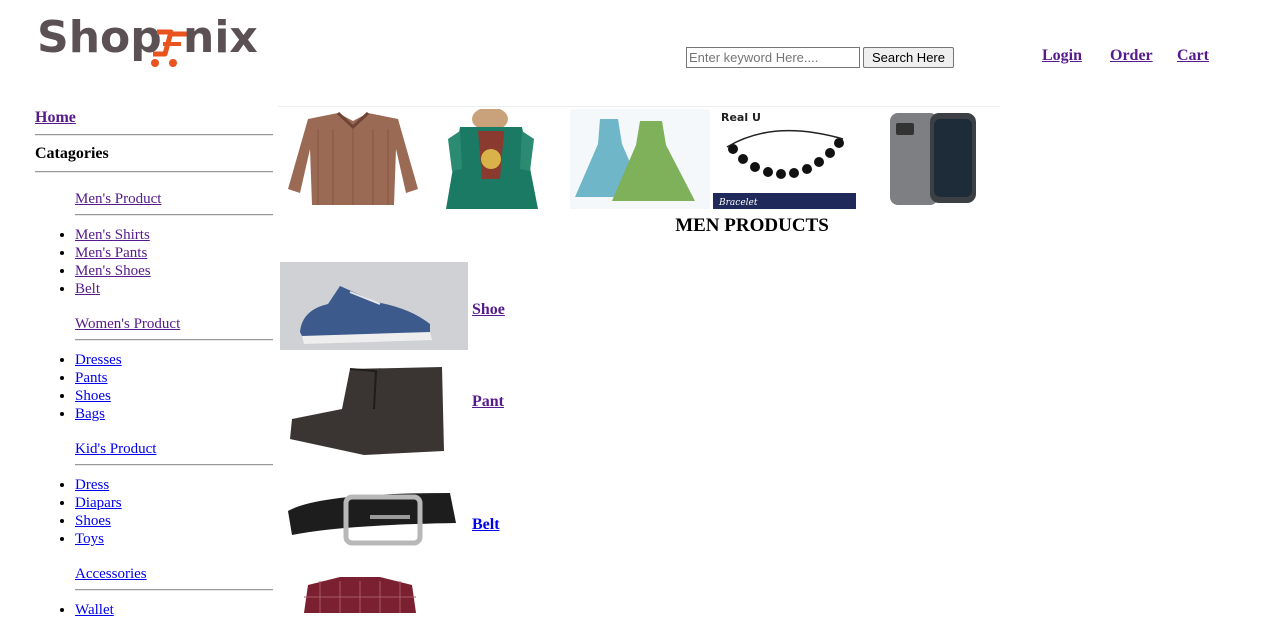  I want to click on svg-text: nix, so click(220, 37).